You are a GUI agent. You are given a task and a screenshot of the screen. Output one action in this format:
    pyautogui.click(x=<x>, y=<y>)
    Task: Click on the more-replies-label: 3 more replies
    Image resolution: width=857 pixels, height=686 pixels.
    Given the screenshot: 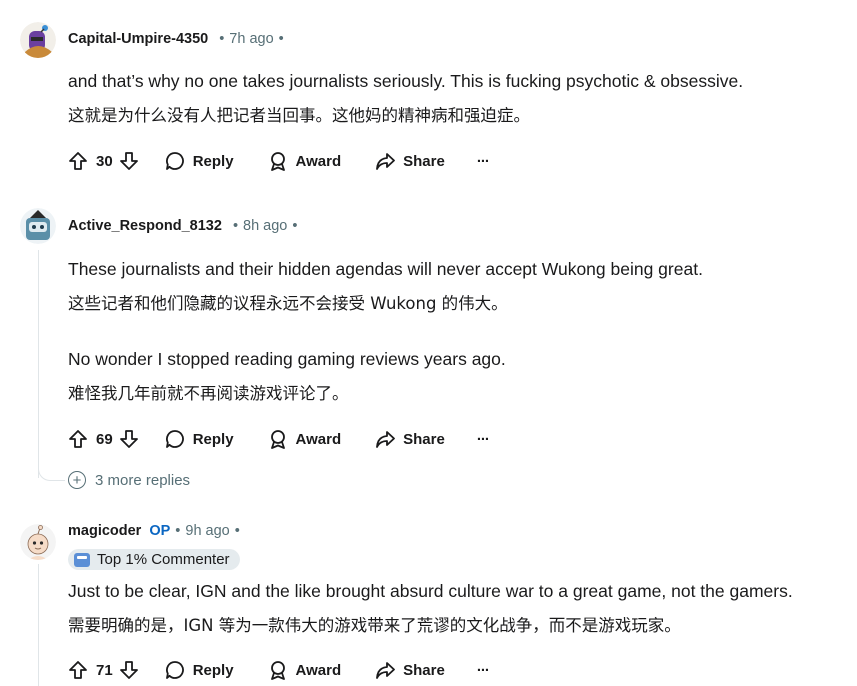 What is the action you would take?
    pyautogui.click(x=143, y=480)
    